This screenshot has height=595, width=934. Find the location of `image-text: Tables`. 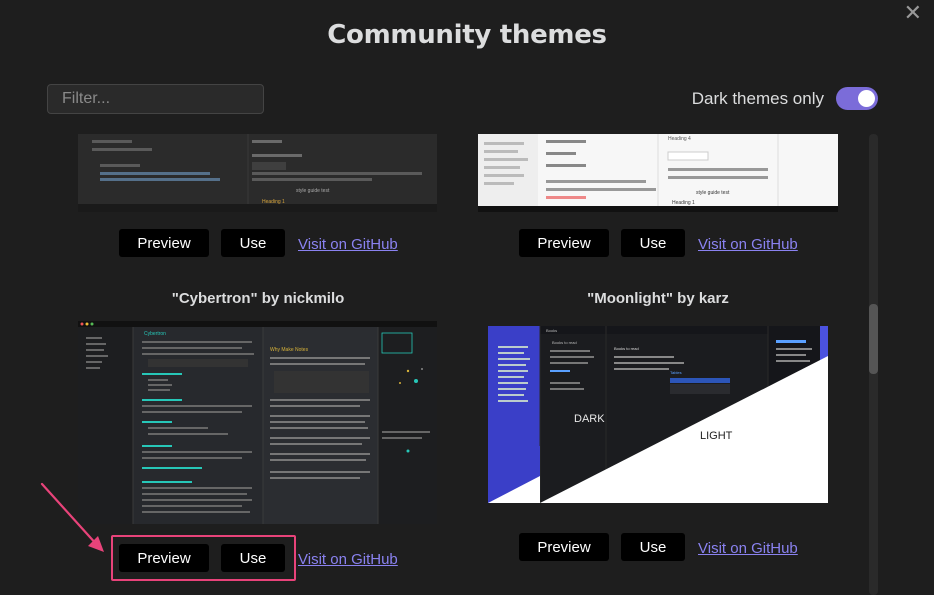

image-text: Tables is located at coordinates (676, 372).